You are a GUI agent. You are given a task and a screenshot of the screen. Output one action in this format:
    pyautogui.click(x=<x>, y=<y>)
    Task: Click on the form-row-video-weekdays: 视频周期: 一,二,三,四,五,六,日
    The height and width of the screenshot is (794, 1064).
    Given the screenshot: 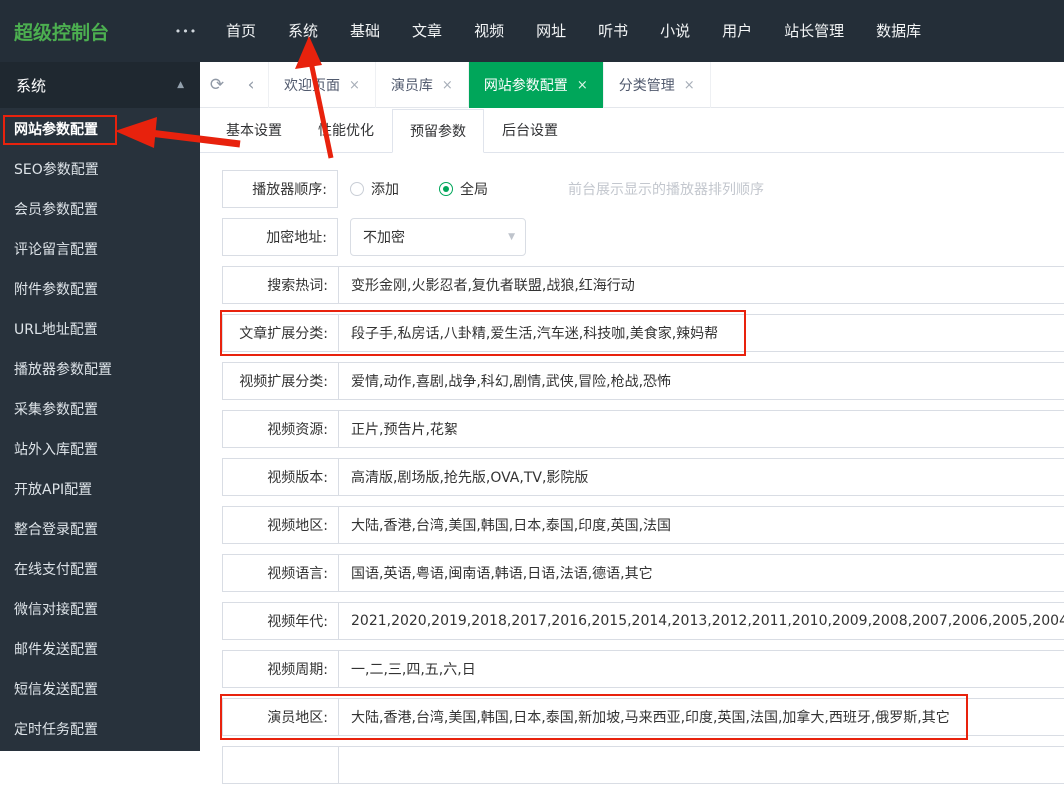 What is the action you would take?
    pyautogui.click(x=643, y=669)
    